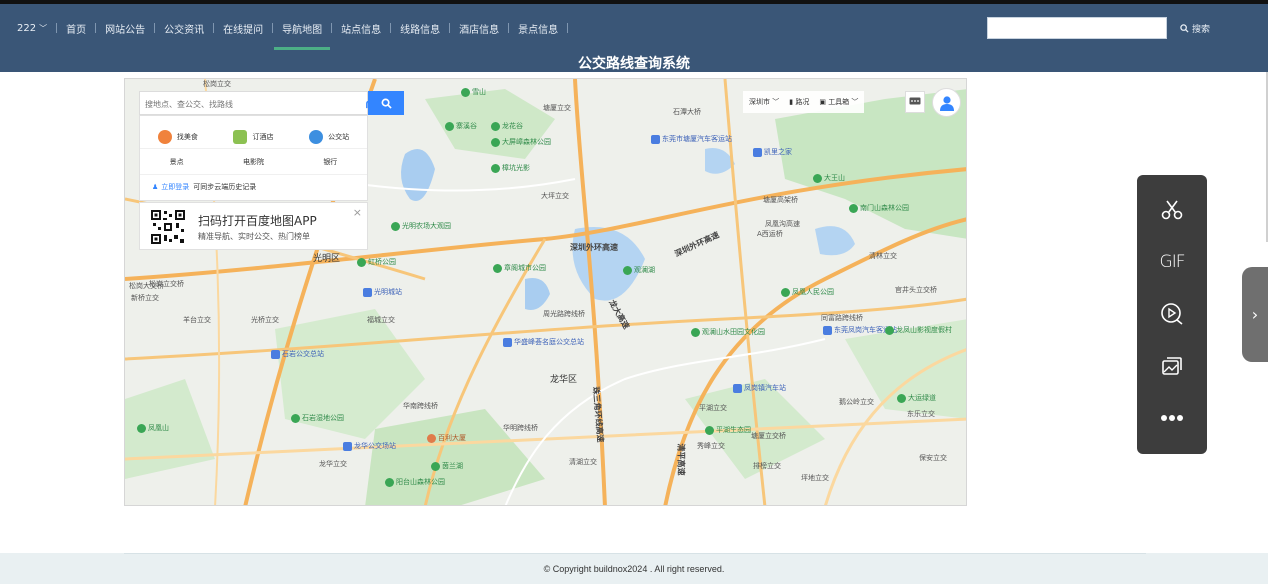 This screenshot has width=1268, height=584. Describe the element at coordinates (1172, 366) in the screenshot. I see `gallery-button` at that location.